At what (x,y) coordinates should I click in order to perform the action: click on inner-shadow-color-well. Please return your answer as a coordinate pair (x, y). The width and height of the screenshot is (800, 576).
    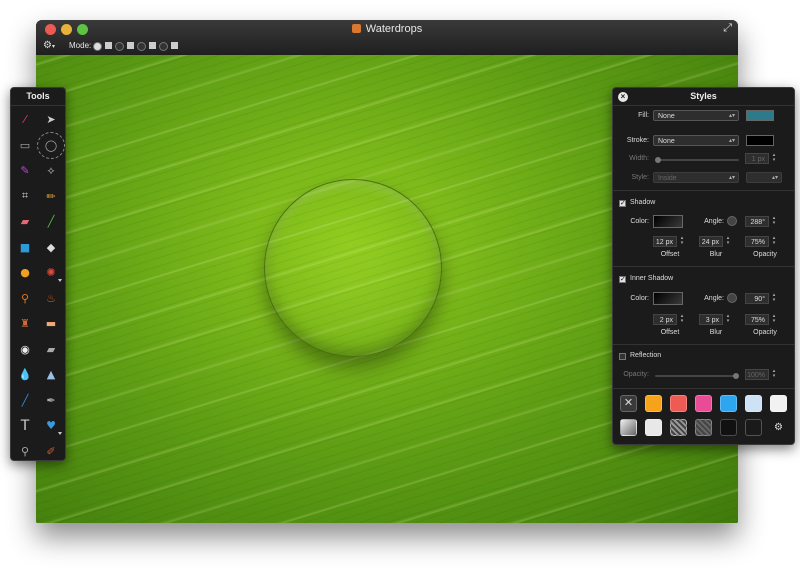
    Looking at the image, I should click on (668, 298).